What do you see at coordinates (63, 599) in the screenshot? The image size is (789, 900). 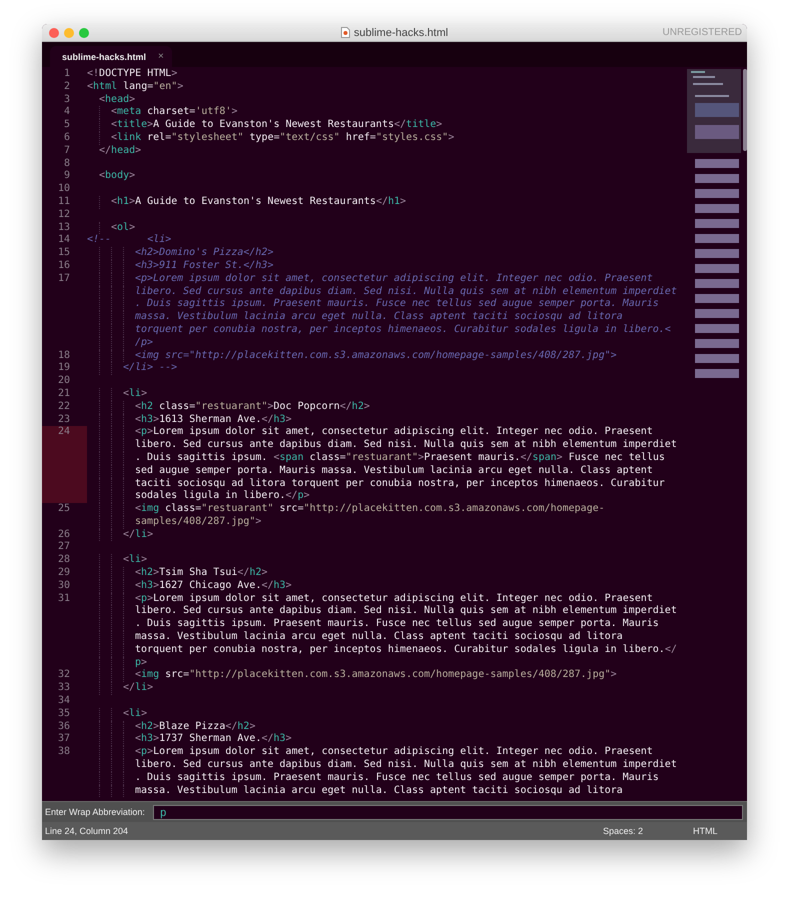 I see `line-number: 31` at bounding box center [63, 599].